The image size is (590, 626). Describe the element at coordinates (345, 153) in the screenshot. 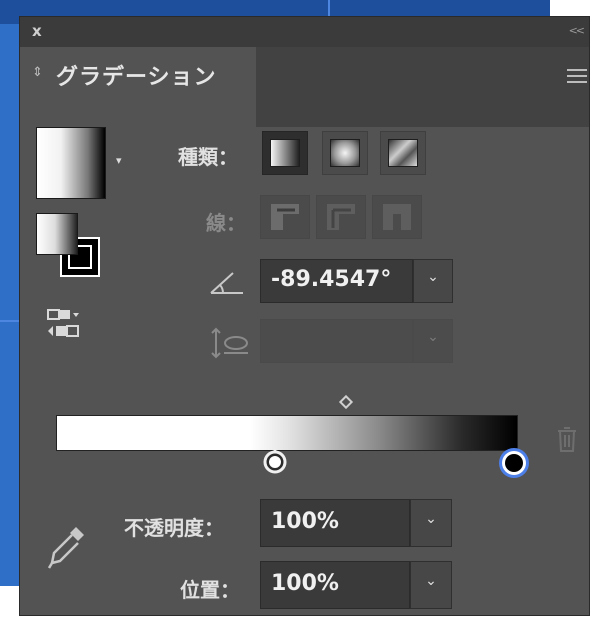

I see `radial-gradient-button` at that location.